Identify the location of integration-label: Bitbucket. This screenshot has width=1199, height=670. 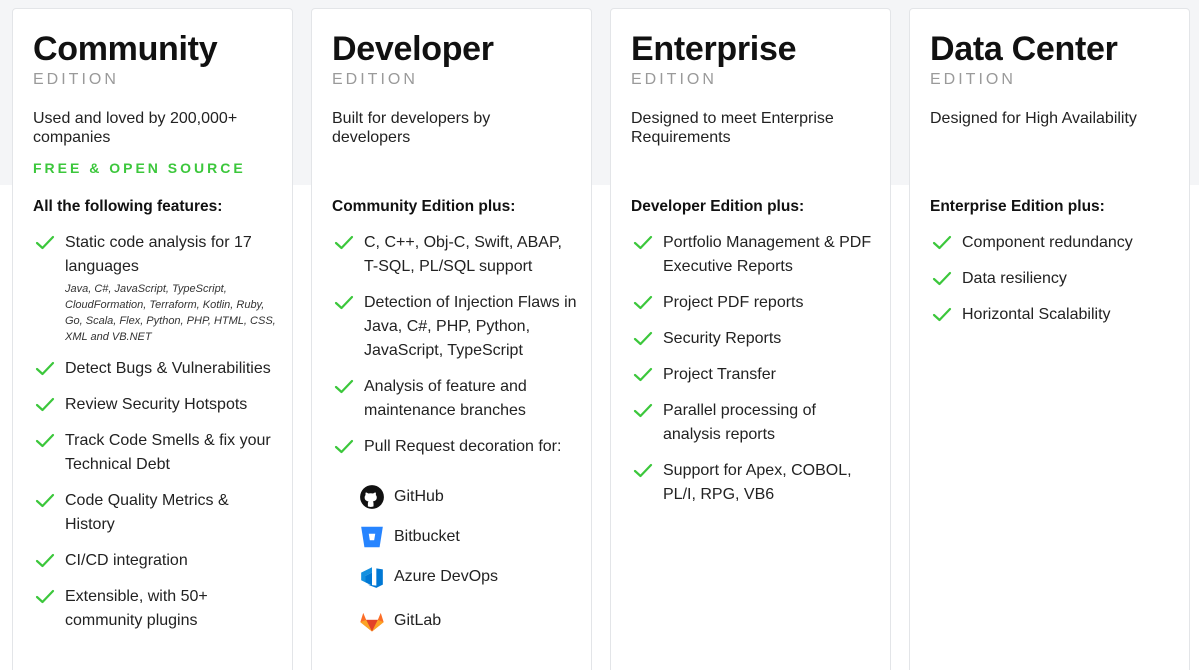
(427, 536).